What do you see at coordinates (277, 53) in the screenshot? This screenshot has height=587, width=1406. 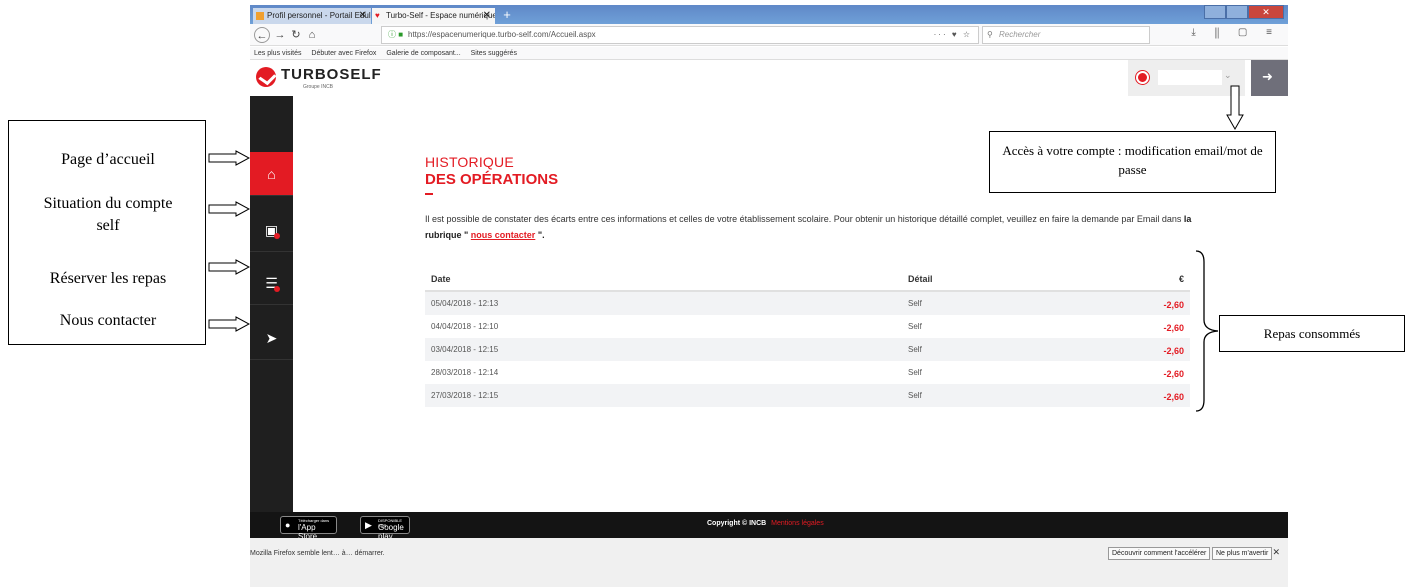 I see `bookmark-most-visited: Les plus visités` at bounding box center [277, 53].